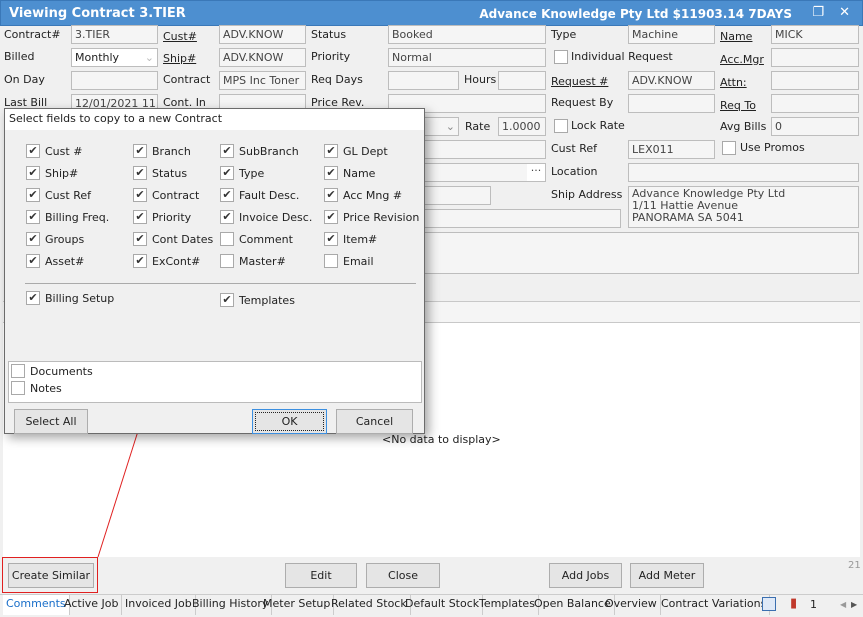 Image resolution: width=863 pixels, height=617 pixels. I want to click on checkbox-label: Branch, so click(171, 151).